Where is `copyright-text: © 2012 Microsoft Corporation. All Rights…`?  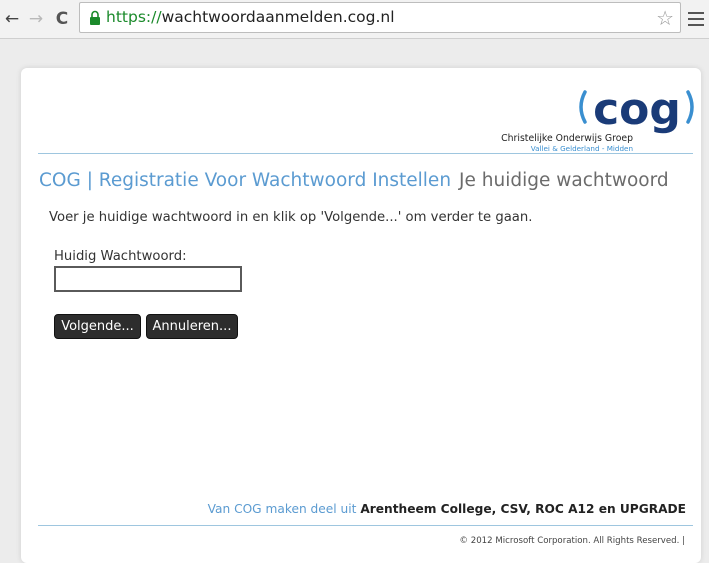 copyright-text: © 2012 Microsoft Corporation. All Rights… is located at coordinates (572, 541).